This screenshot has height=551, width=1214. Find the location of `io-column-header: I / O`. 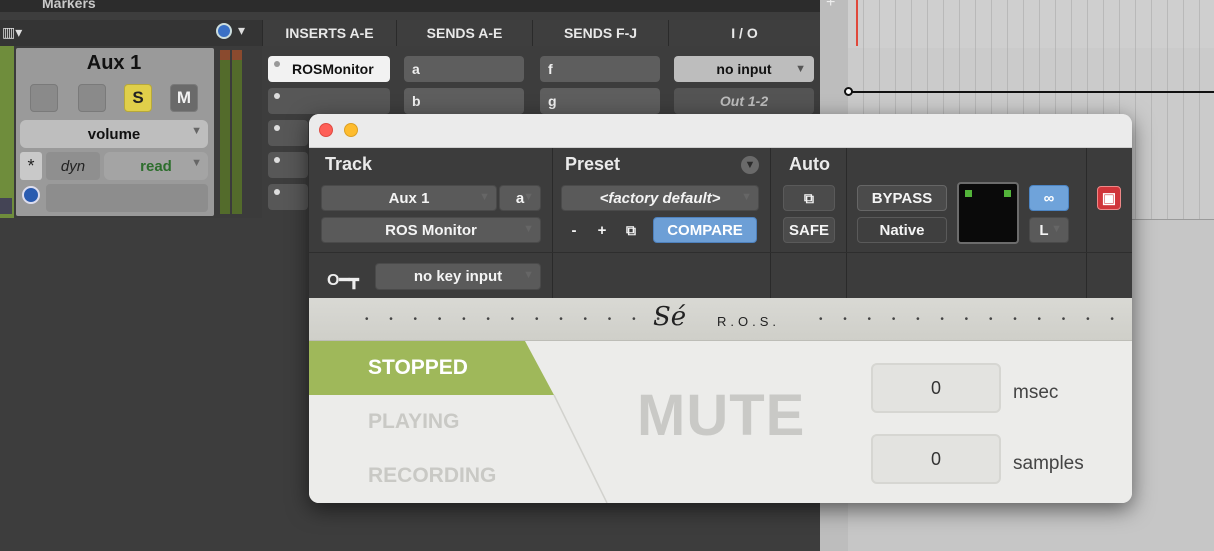

io-column-header: I / O is located at coordinates (744, 33).